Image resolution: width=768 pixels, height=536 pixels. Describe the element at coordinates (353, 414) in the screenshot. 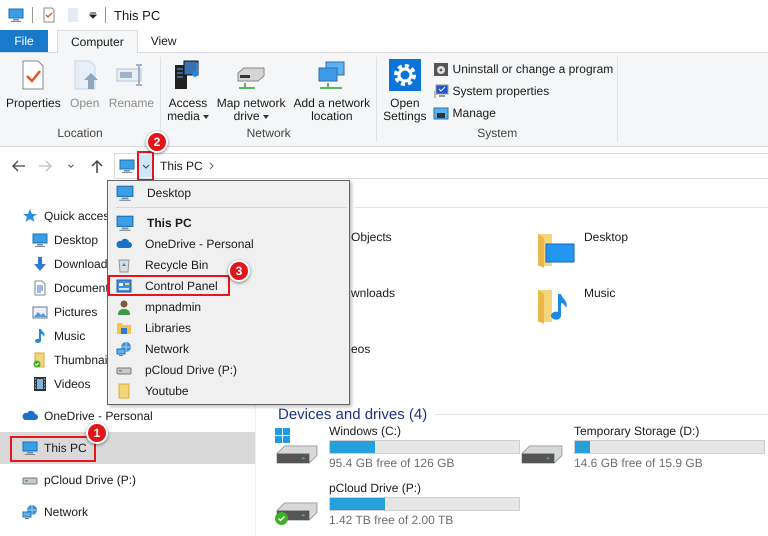

I see `section-header: Devices and drives (4)` at that location.